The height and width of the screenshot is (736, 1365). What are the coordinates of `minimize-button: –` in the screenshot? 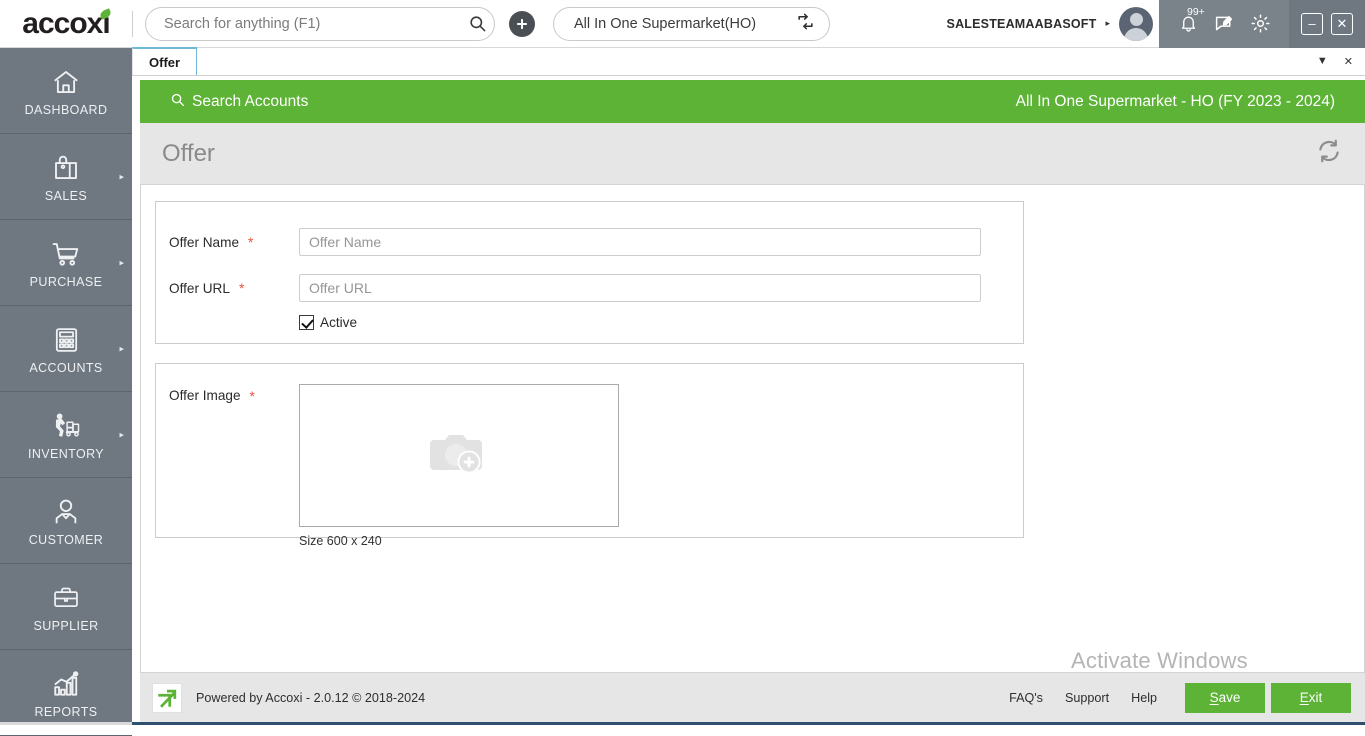 It's located at (1312, 23).